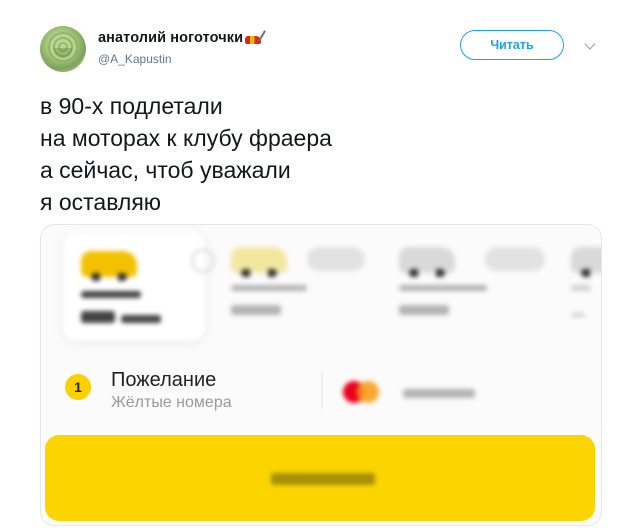 The image size is (625, 528). I want to click on wish-row: 1 Пожелание Жёлтые номера, so click(325, 389).